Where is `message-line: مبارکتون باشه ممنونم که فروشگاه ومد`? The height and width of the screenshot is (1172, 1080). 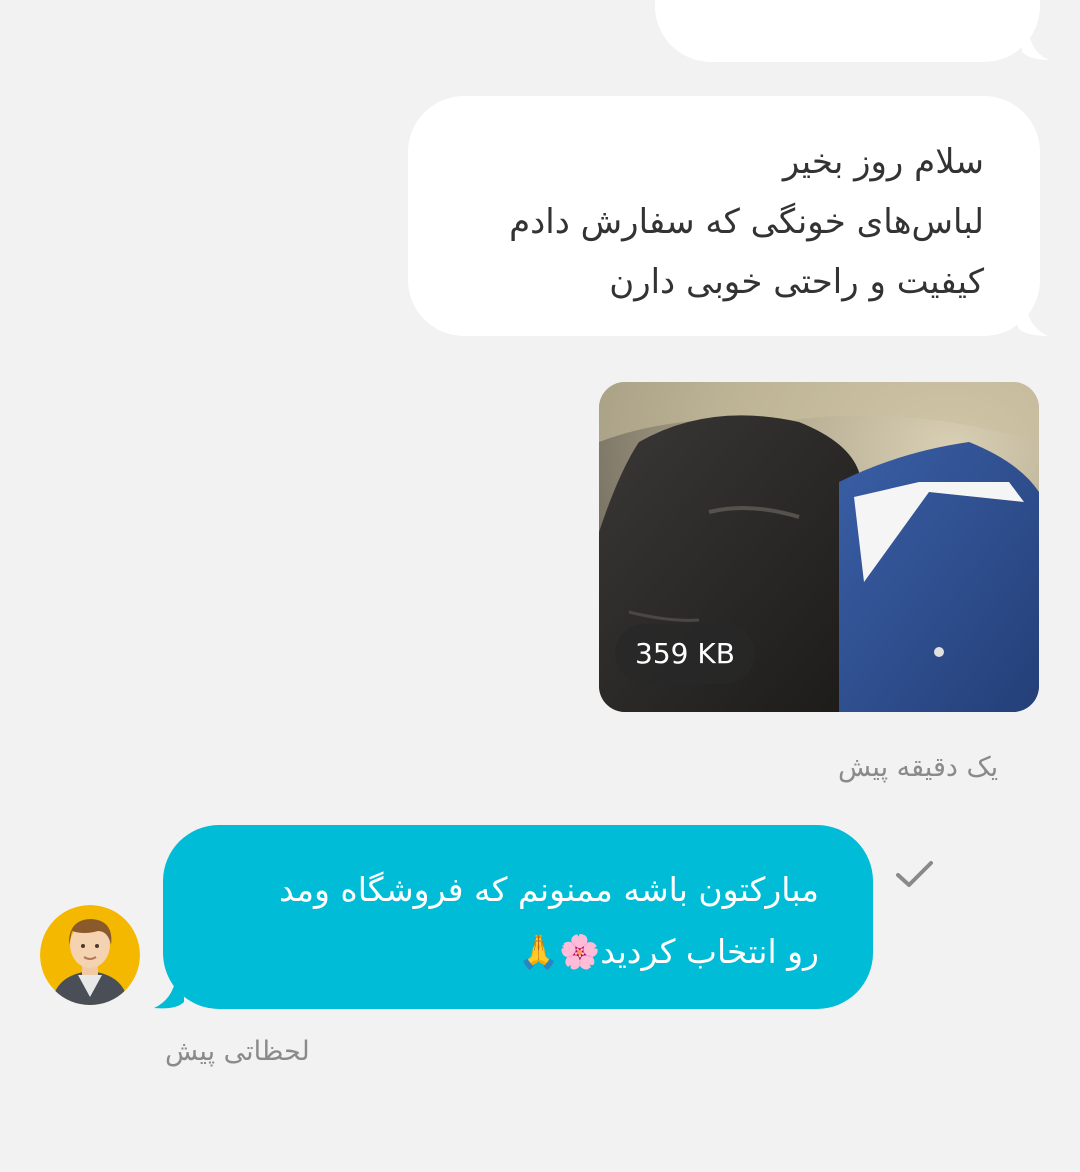 message-line: مبارکتون باشه ممنونم که فروشگاه ومد is located at coordinates (549, 889).